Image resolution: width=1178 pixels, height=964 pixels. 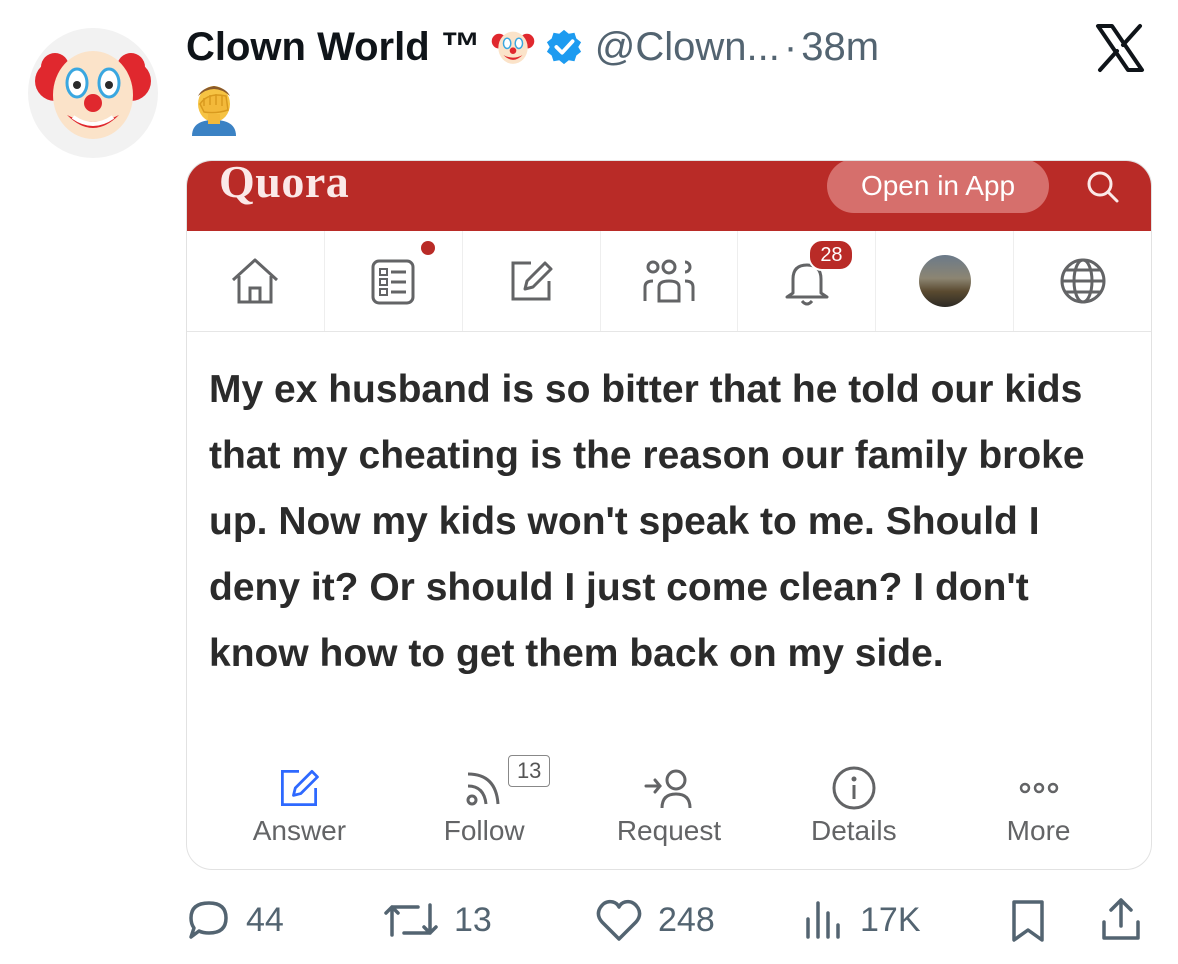 What do you see at coordinates (208, 920) in the screenshot?
I see `reply-icon` at bounding box center [208, 920].